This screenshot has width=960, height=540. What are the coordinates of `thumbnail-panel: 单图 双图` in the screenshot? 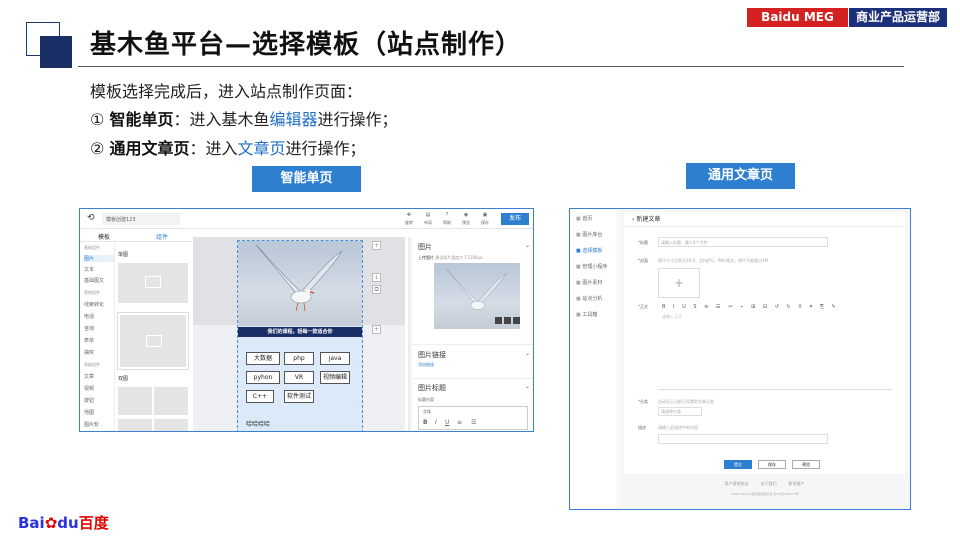 It's located at (154, 337).